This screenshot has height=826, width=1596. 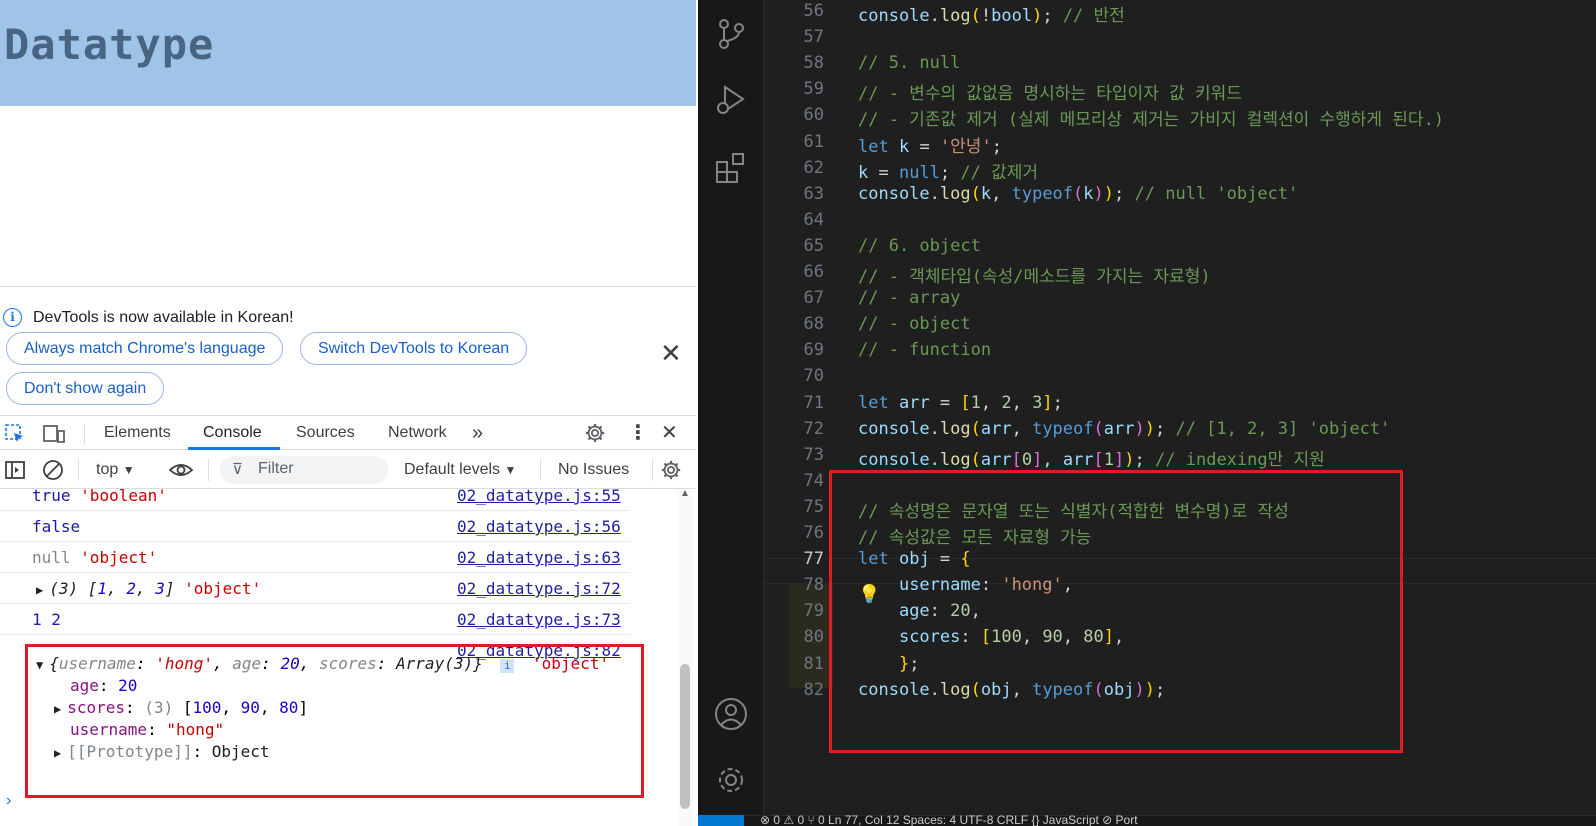 I want to click on source-link: 02_datatype.js:63, so click(x=539, y=557).